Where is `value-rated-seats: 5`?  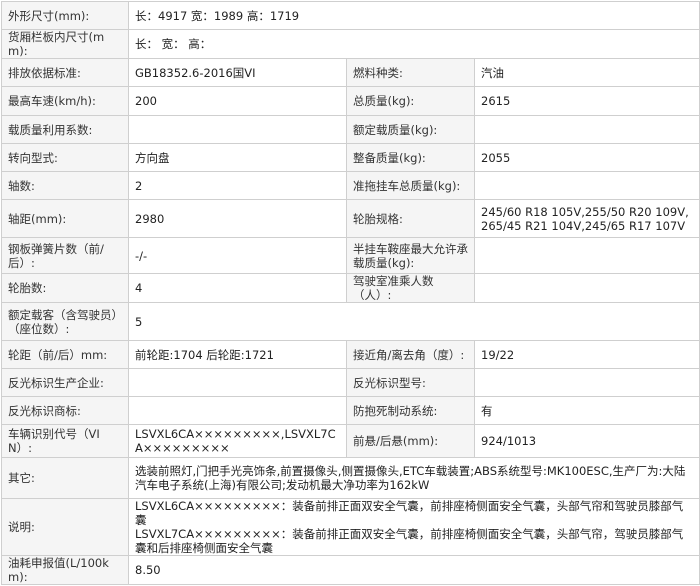 value-rated-seats: 5 is located at coordinates (413, 321).